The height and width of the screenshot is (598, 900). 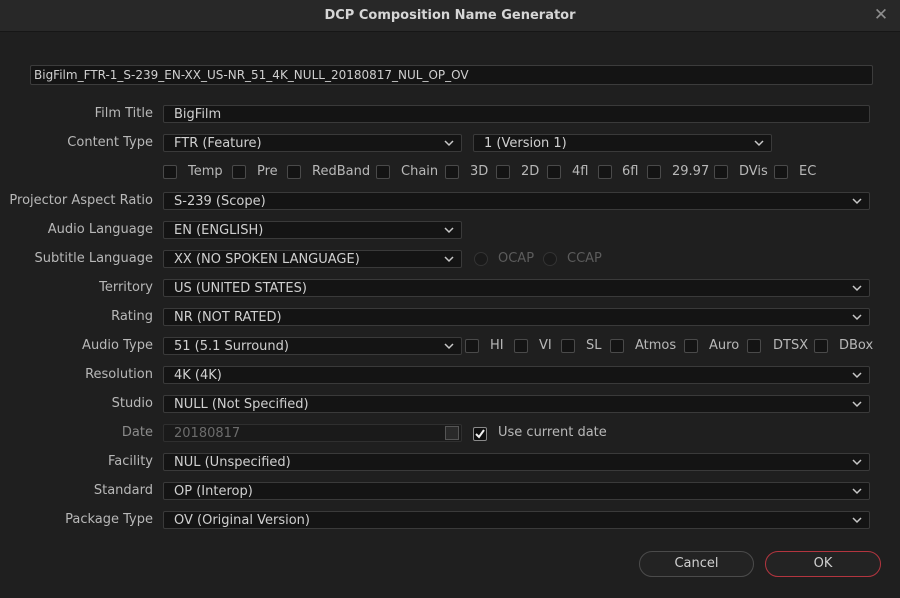 What do you see at coordinates (479, 171) in the screenshot?
I see `checkbox-label-3d: 3D` at bounding box center [479, 171].